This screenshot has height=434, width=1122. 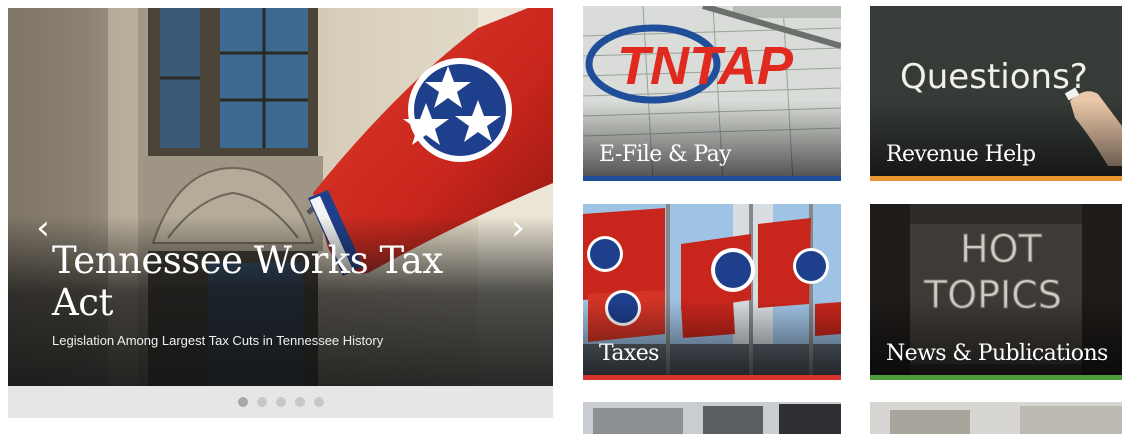 What do you see at coordinates (1001, 249) in the screenshot?
I see `hot-letters-text: HOT` at bounding box center [1001, 249].